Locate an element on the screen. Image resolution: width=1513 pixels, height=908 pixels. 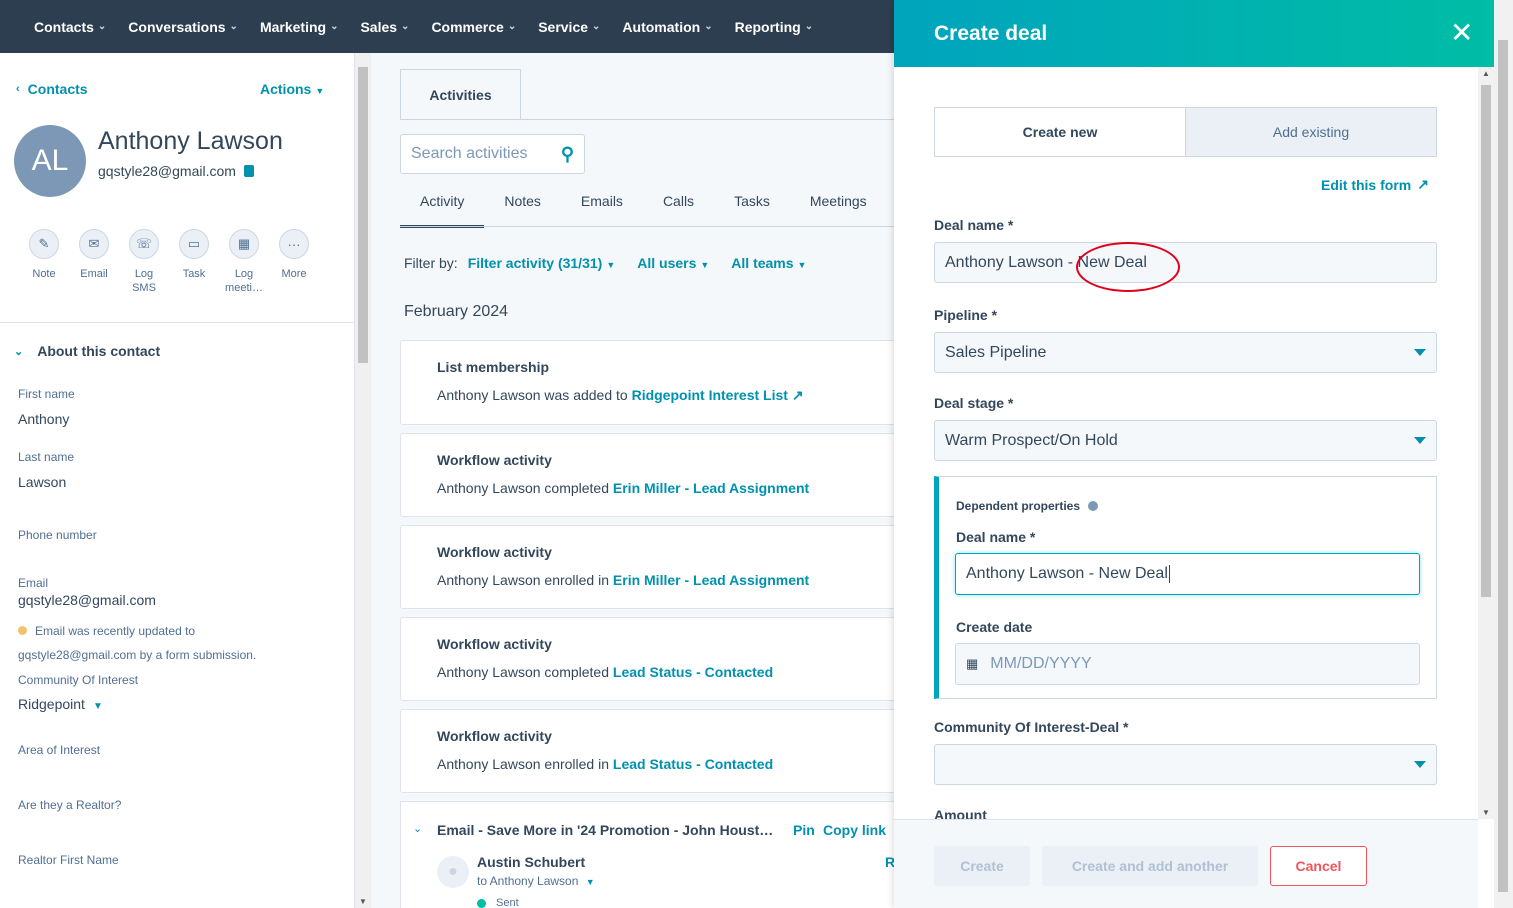
tab-notes: Notes is located at coordinates (522, 210).